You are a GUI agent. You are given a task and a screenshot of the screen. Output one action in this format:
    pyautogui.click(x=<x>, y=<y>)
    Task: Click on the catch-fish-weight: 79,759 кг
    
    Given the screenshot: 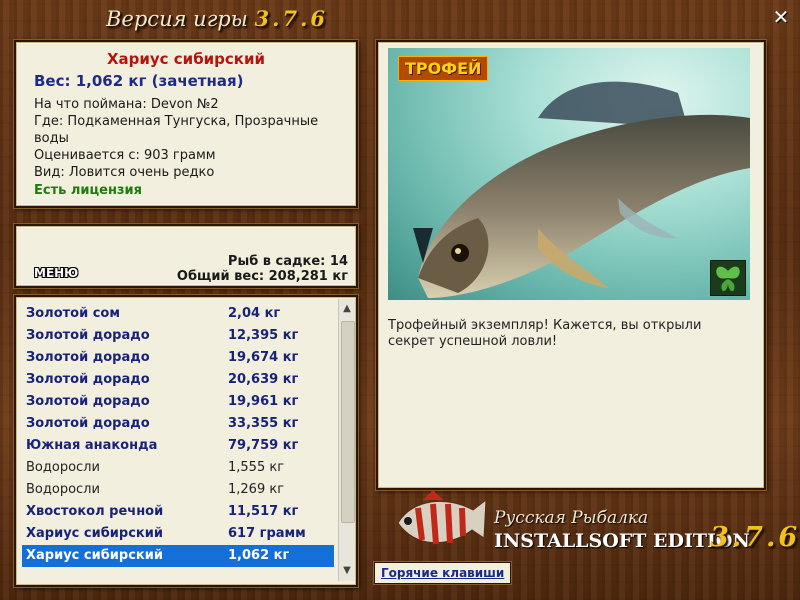 What is the action you would take?
    pyautogui.click(x=263, y=445)
    